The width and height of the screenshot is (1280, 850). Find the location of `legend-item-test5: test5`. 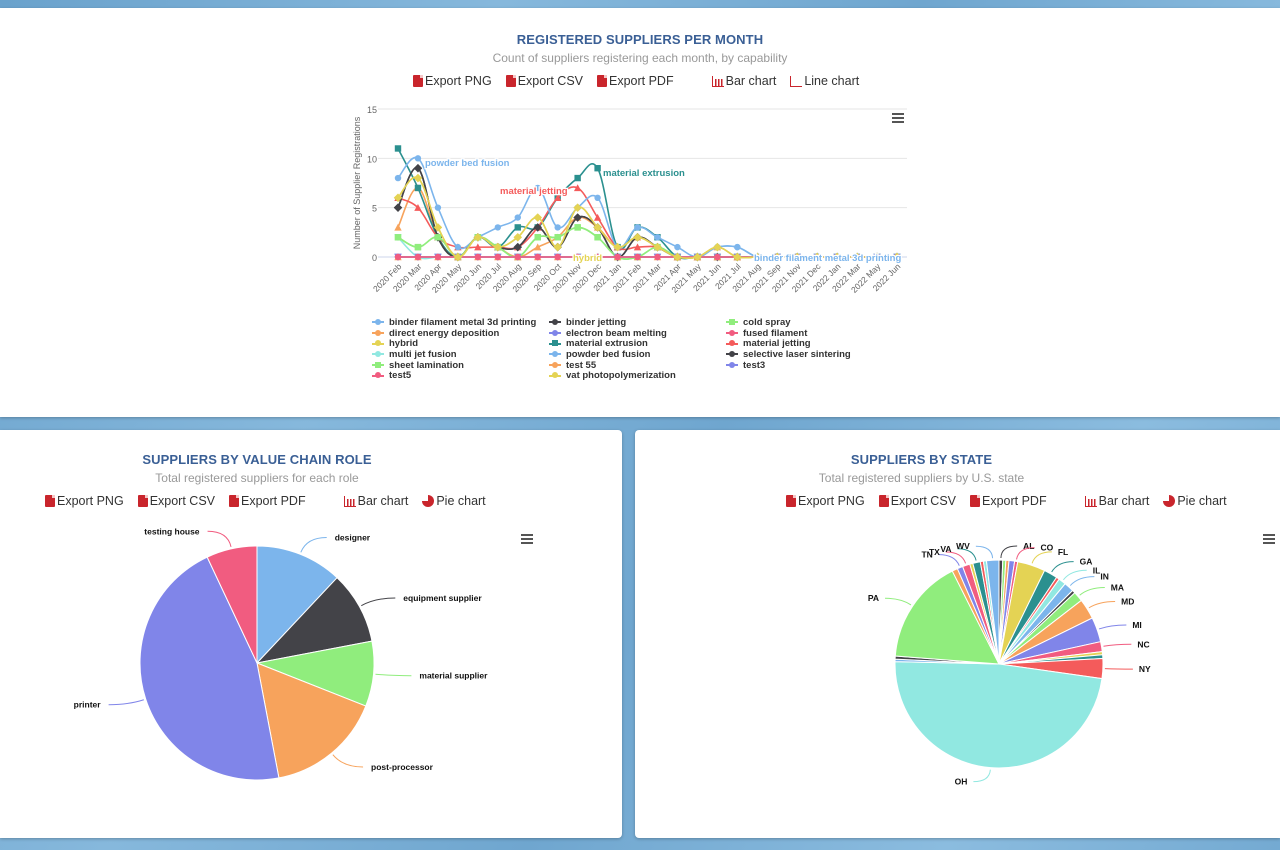

legend-item-test5: test5 is located at coordinates (460, 375).